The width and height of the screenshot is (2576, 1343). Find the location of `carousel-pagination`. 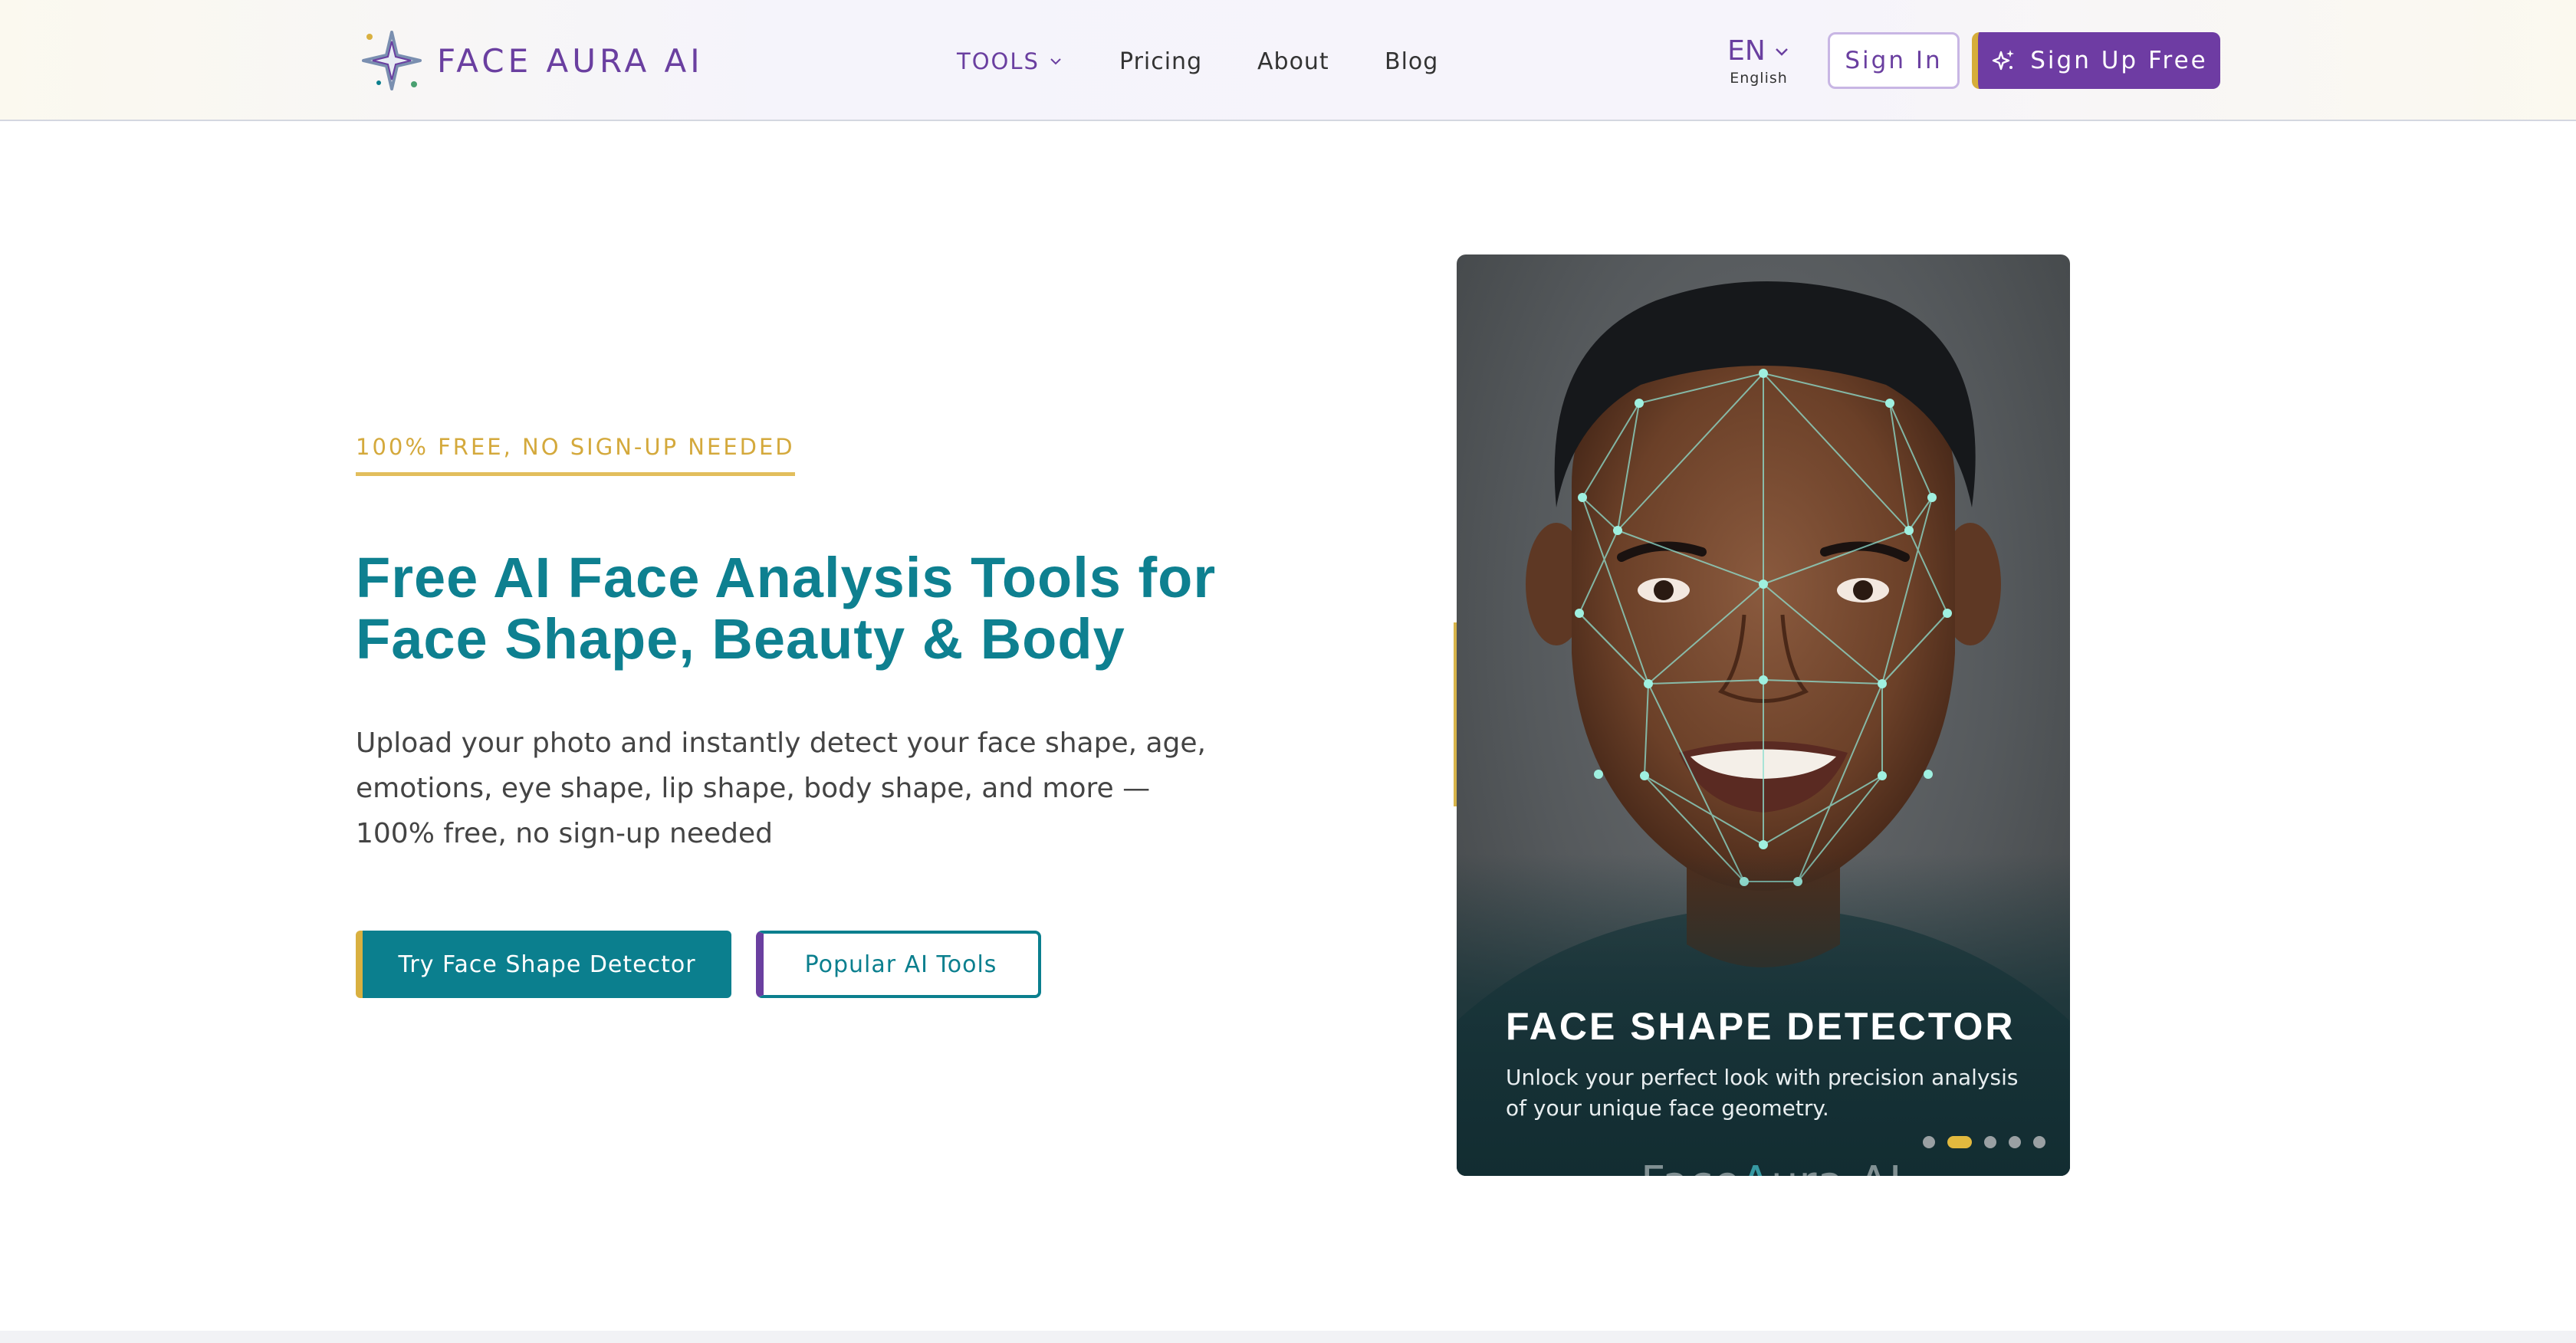

carousel-pagination is located at coordinates (1991, 1142).